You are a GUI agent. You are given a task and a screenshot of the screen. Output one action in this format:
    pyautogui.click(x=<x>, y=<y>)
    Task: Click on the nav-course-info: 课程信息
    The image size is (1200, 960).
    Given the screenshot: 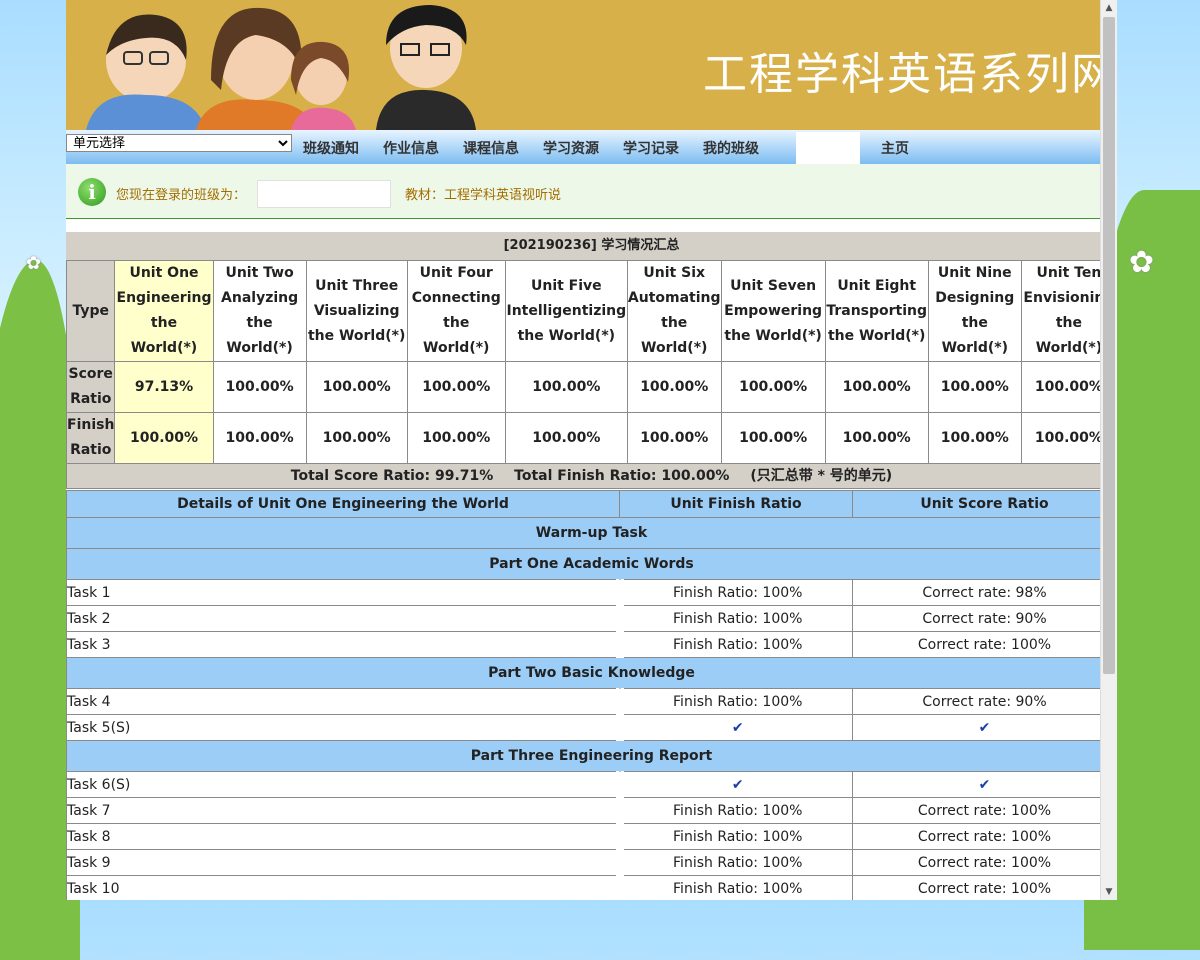 What is the action you would take?
    pyautogui.click(x=491, y=148)
    